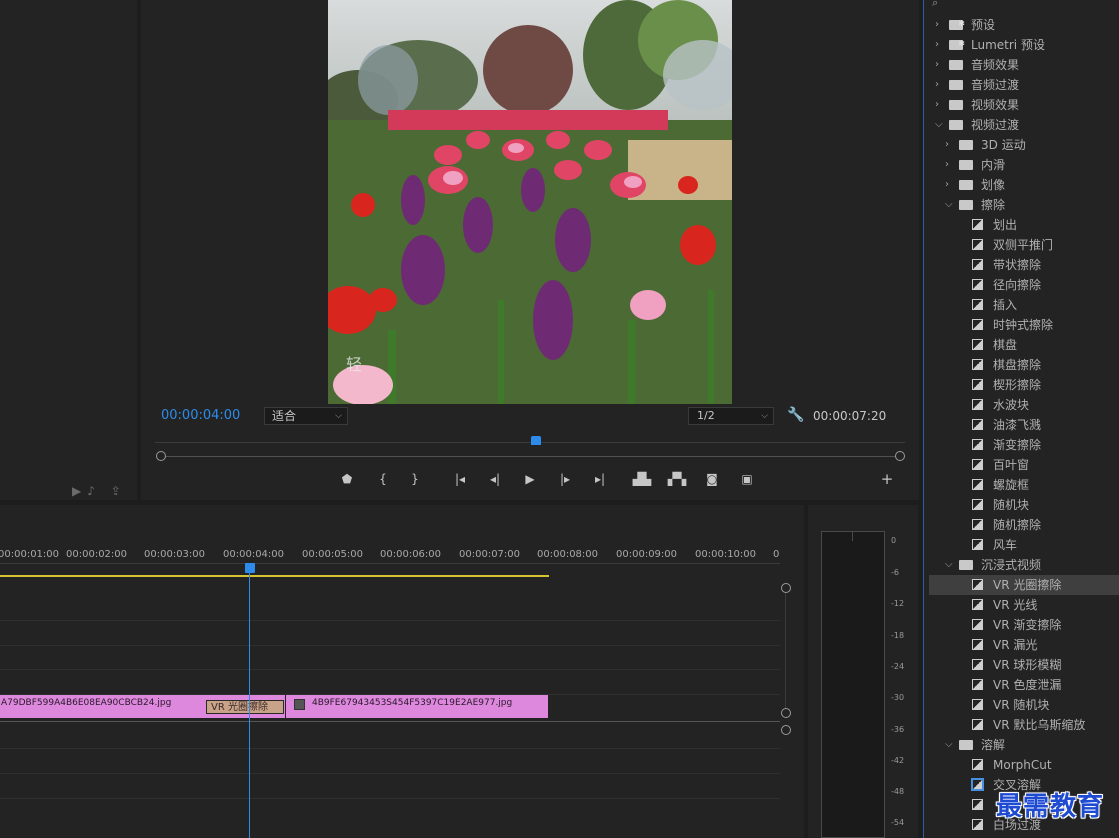 The width and height of the screenshot is (1119, 838). I want to click on effect-item: 划出, so click(1024, 225).